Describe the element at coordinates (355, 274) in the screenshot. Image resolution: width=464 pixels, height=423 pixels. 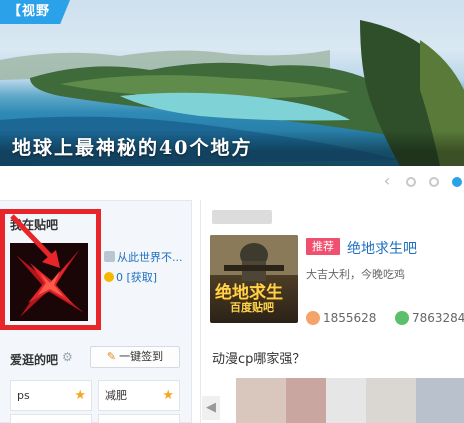
I see `bar-description: 大吉大利，今晚吃鸡` at that location.